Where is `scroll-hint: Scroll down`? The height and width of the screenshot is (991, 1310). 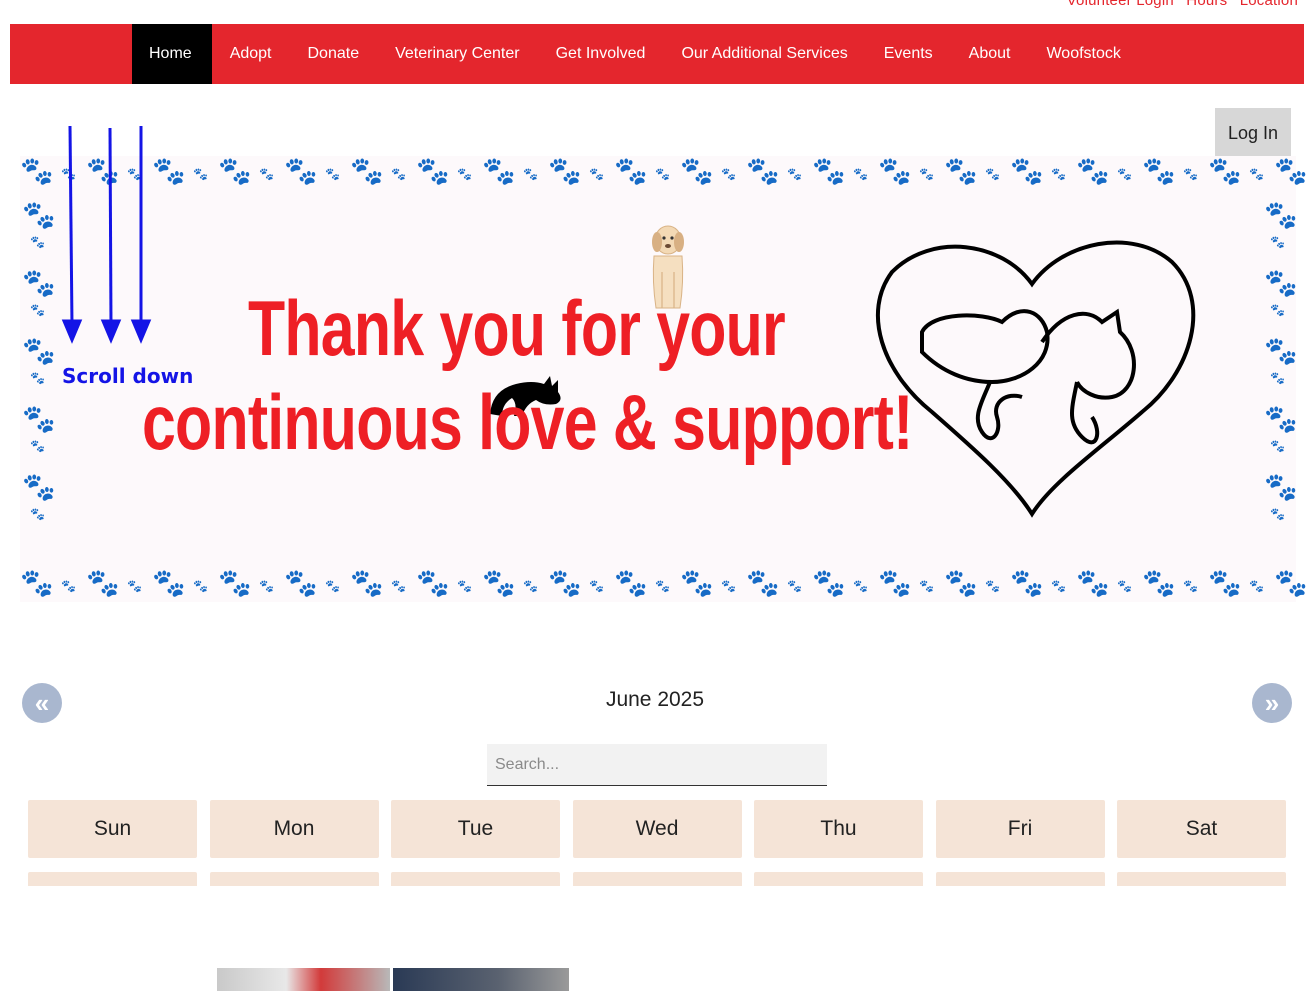 scroll-hint: Scroll down is located at coordinates (128, 376).